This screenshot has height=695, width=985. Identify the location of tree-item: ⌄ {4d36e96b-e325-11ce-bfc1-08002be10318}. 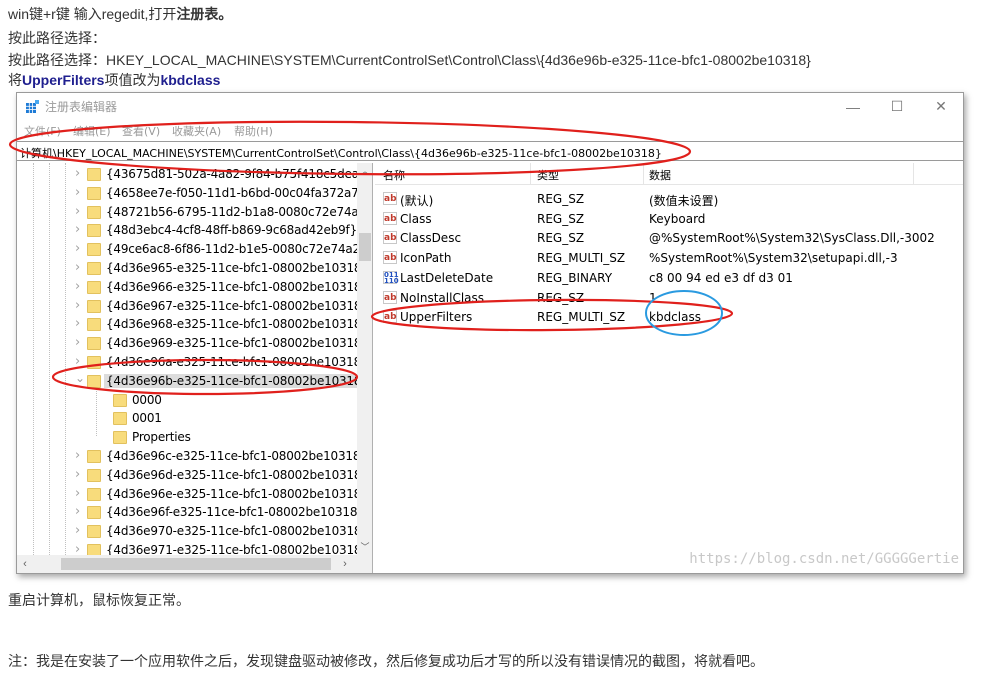
(194, 381).